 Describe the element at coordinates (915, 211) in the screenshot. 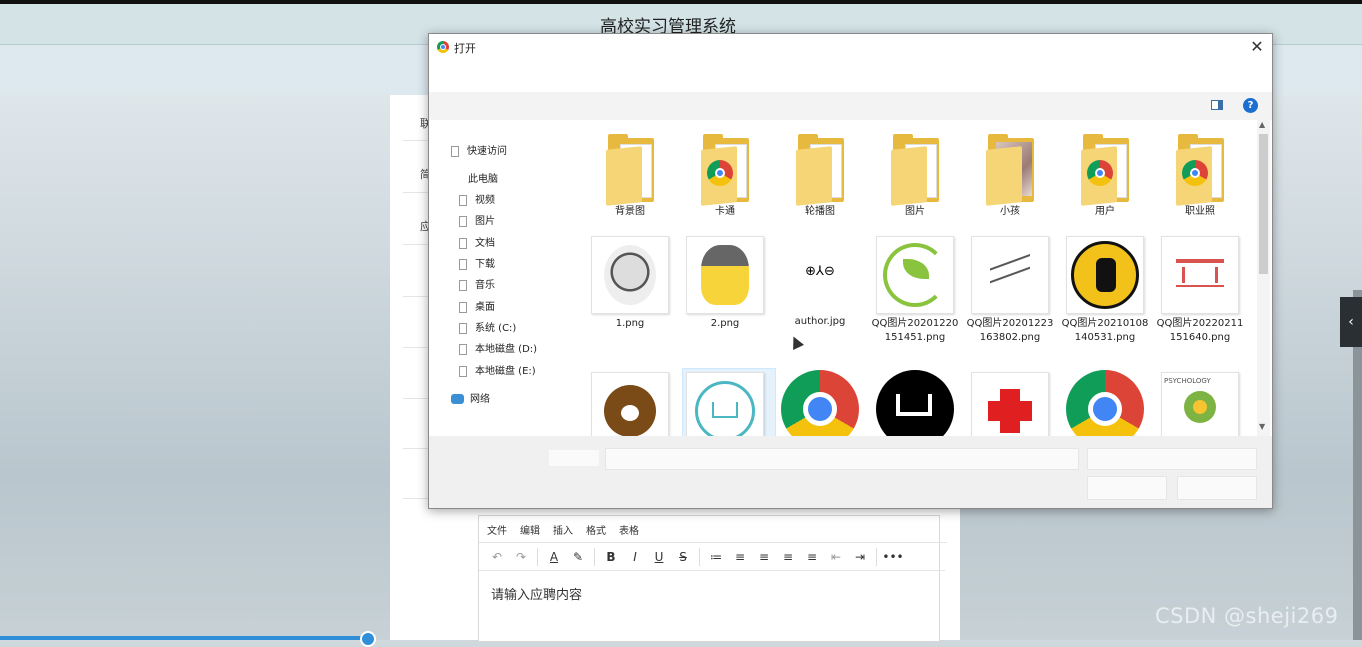

I see `tile-label: 图片` at that location.